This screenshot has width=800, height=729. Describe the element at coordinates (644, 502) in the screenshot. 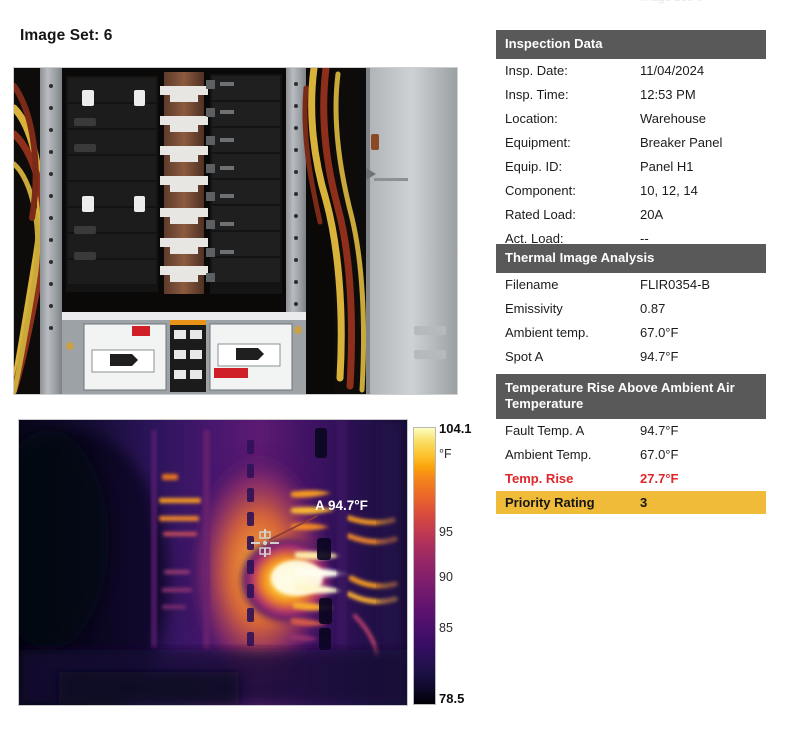

I see `row-value: 3` at that location.